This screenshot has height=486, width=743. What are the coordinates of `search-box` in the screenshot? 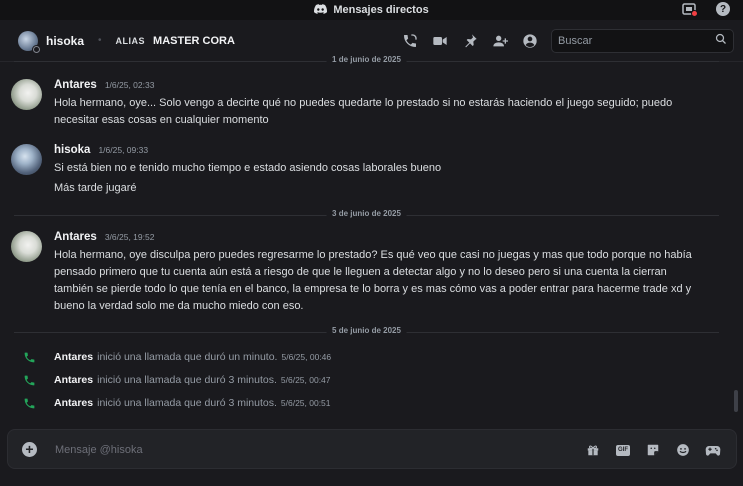 It's located at (642, 41).